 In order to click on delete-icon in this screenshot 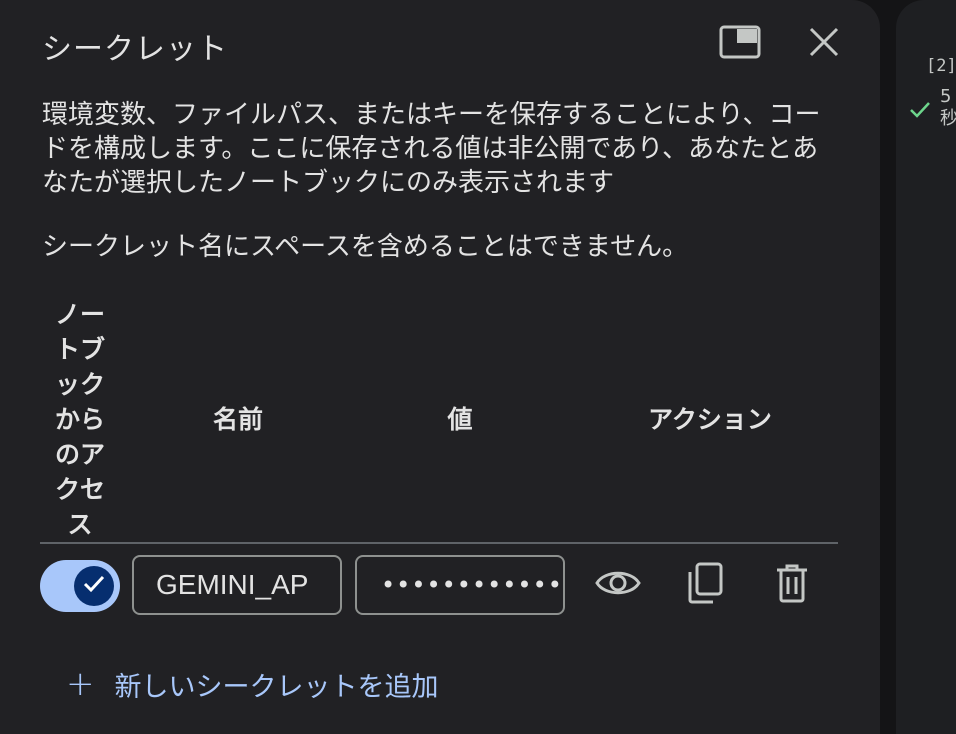, I will do `click(792, 585)`.